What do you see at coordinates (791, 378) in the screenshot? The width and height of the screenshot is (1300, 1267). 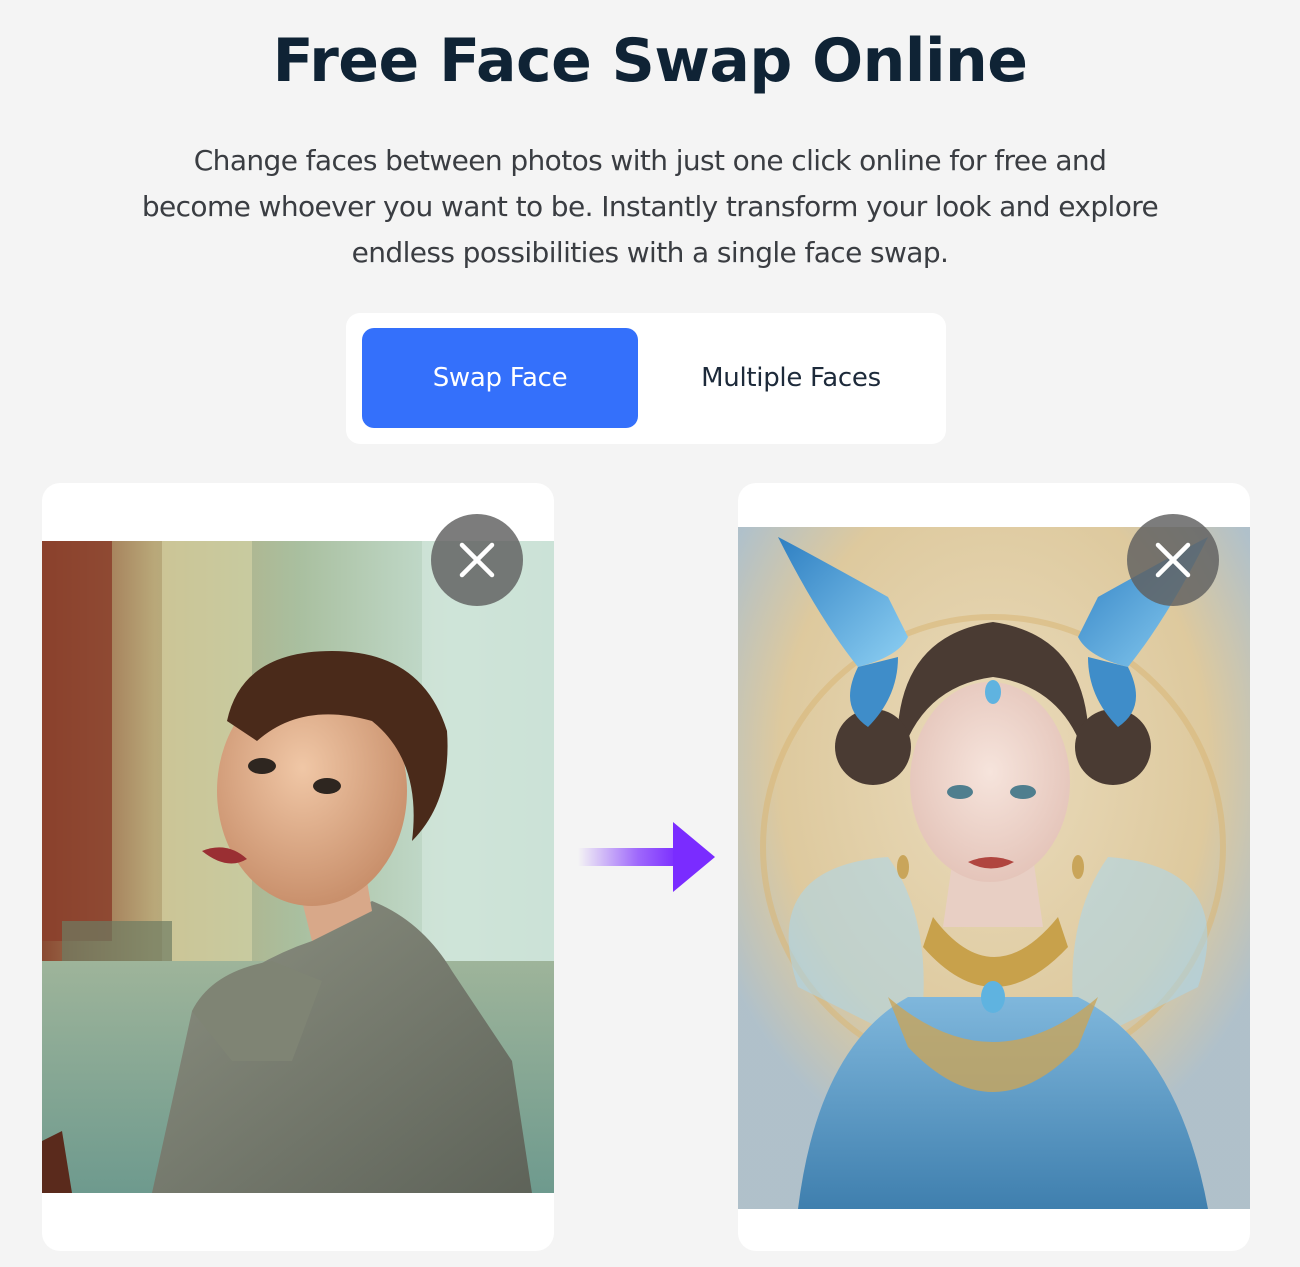 I see `tab-multiple-faces: Multiple Faces` at bounding box center [791, 378].